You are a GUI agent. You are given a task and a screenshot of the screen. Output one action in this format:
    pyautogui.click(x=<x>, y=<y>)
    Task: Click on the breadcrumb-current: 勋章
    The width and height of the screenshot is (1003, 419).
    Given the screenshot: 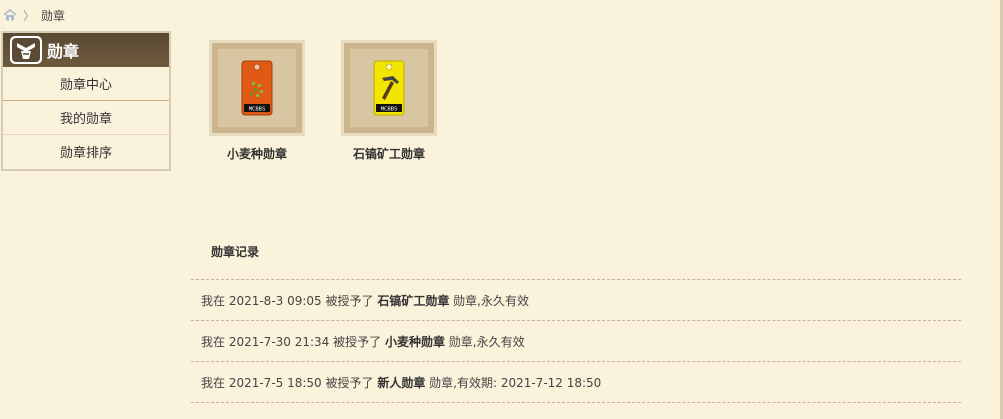 What is the action you would take?
    pyautogui.click(x=53, y=15)
    